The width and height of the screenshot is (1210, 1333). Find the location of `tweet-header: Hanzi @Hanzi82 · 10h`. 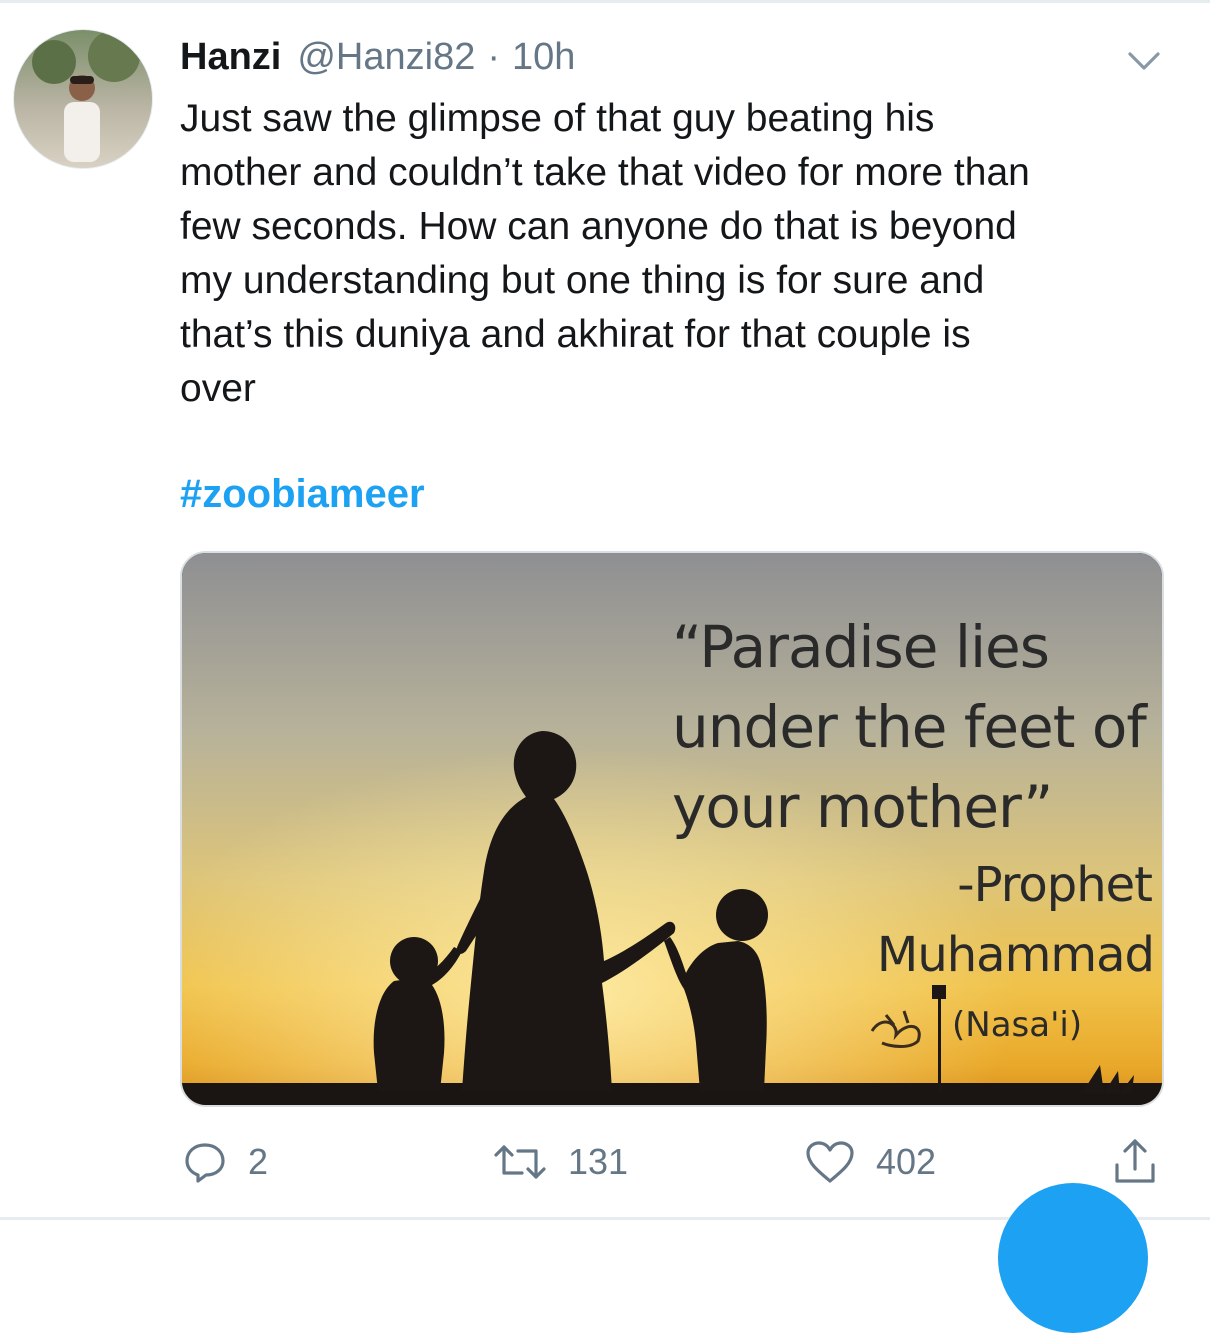

tweet-header: Hanzi @Hanzi82 · 10h is located at coordinates (377, 61).